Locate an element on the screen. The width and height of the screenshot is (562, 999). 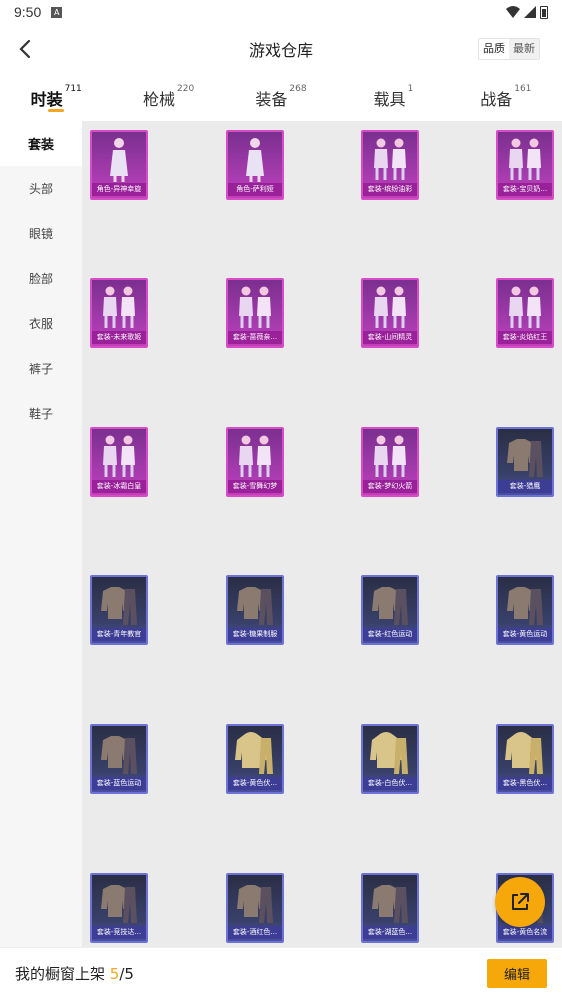
item-name: 套装-雪舞幻梦 is located at coordinates (255, 486).